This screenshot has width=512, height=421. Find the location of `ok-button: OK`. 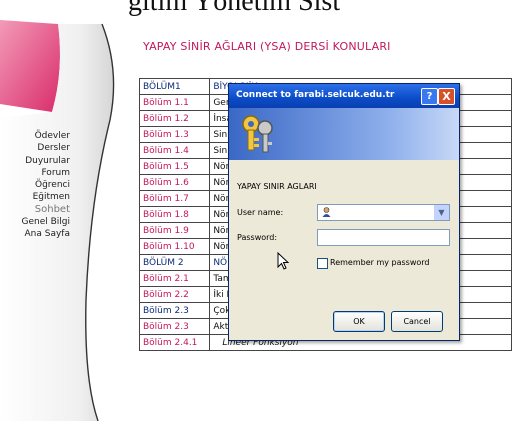

ok-button: OK is located at coordinates (359, 321).